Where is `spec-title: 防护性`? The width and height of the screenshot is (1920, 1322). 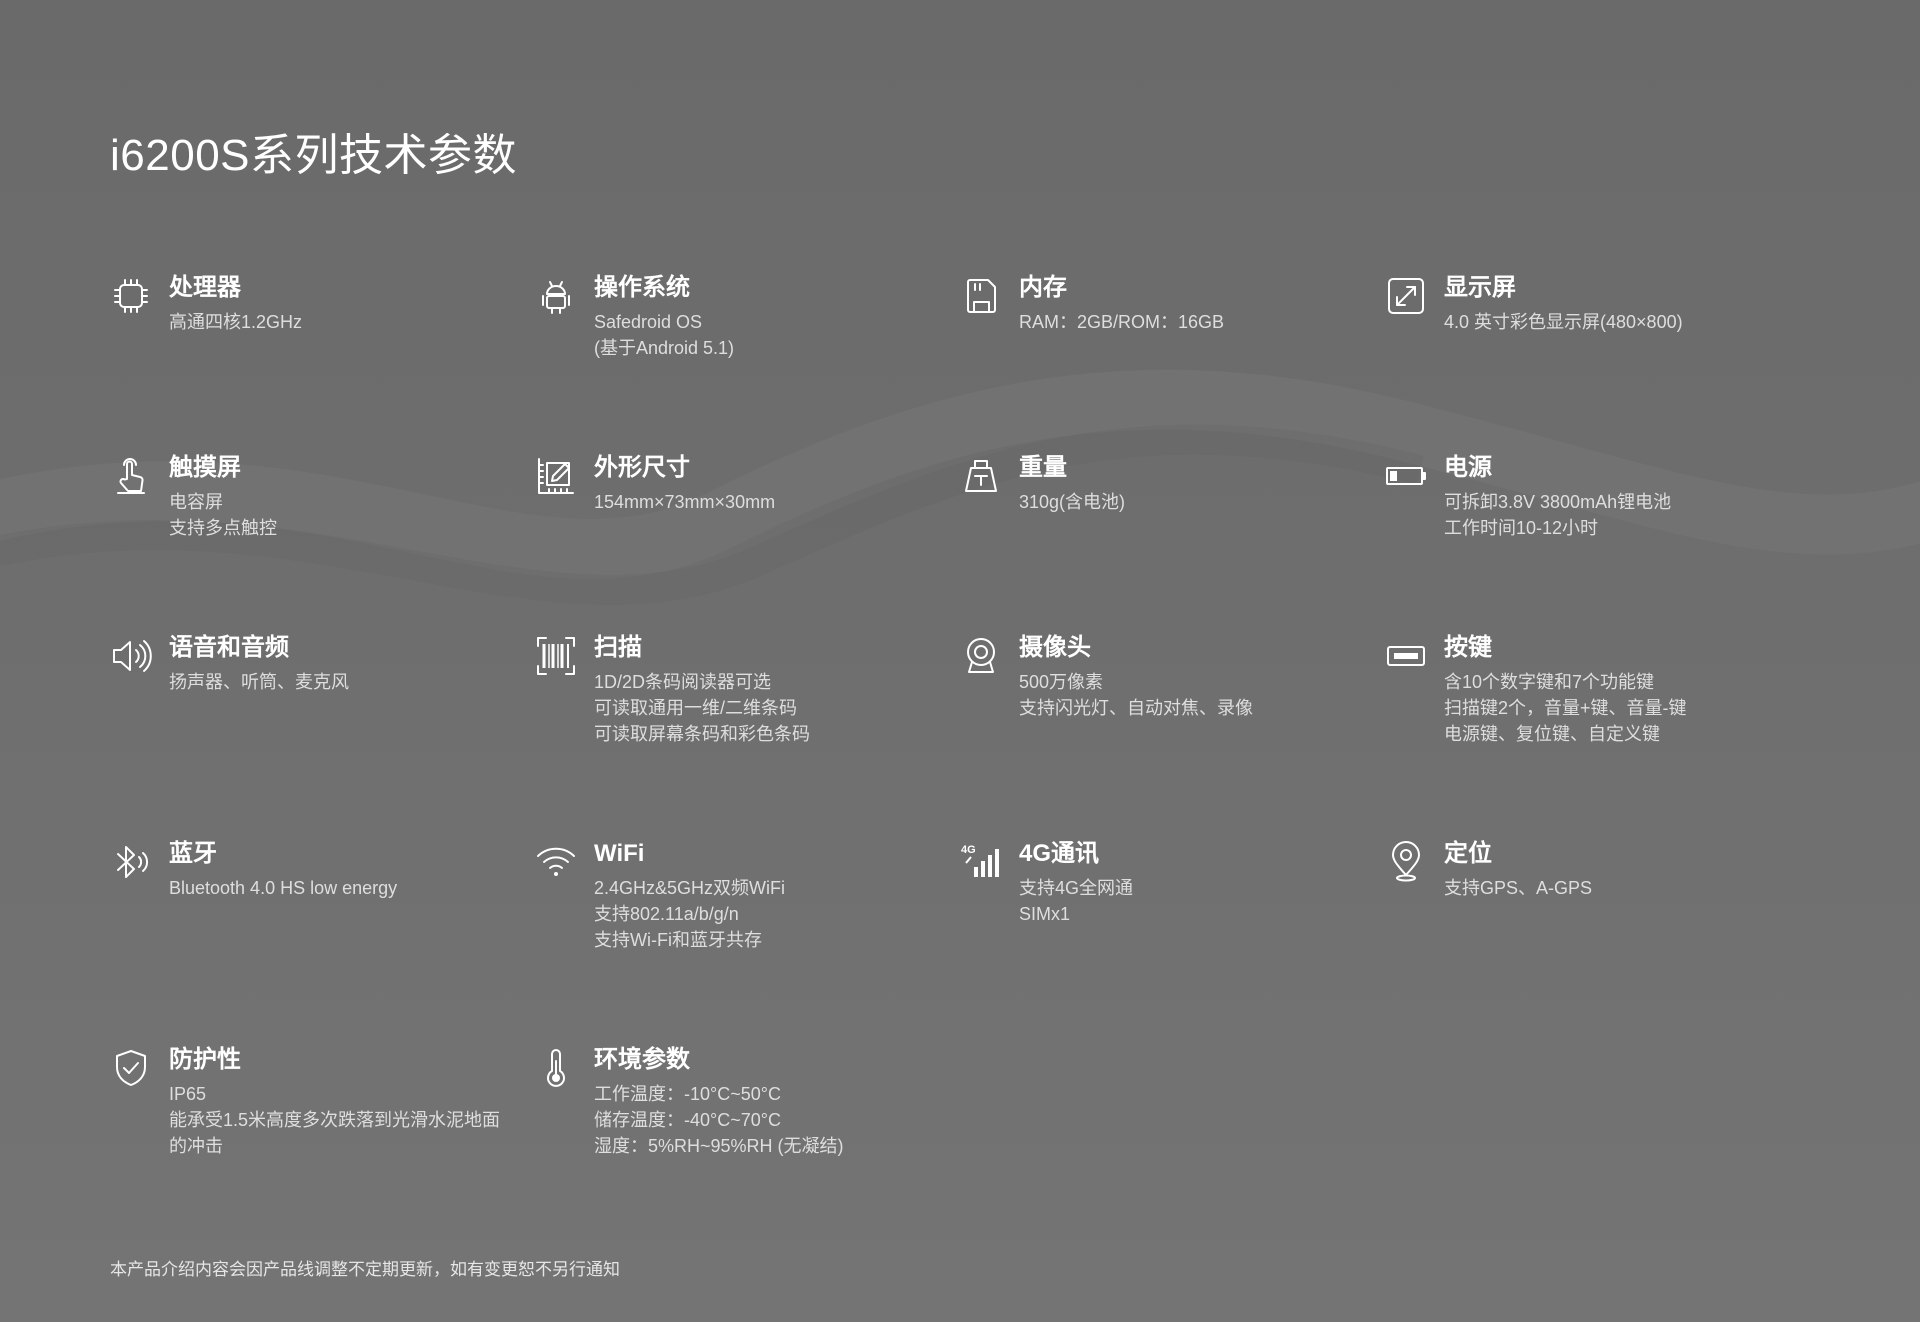
spec-title: 防护性 is located at coordinates (205, 1059).